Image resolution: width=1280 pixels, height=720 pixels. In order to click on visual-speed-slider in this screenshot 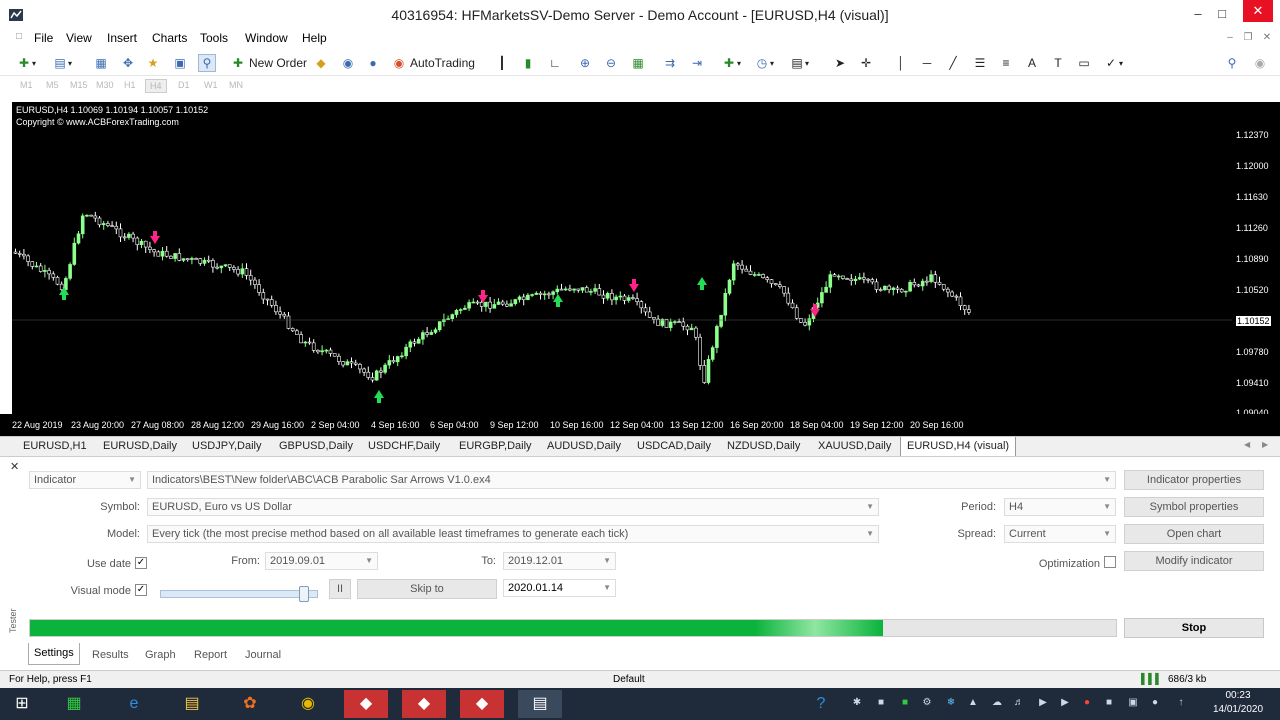, I will do `click(239, 594)`.